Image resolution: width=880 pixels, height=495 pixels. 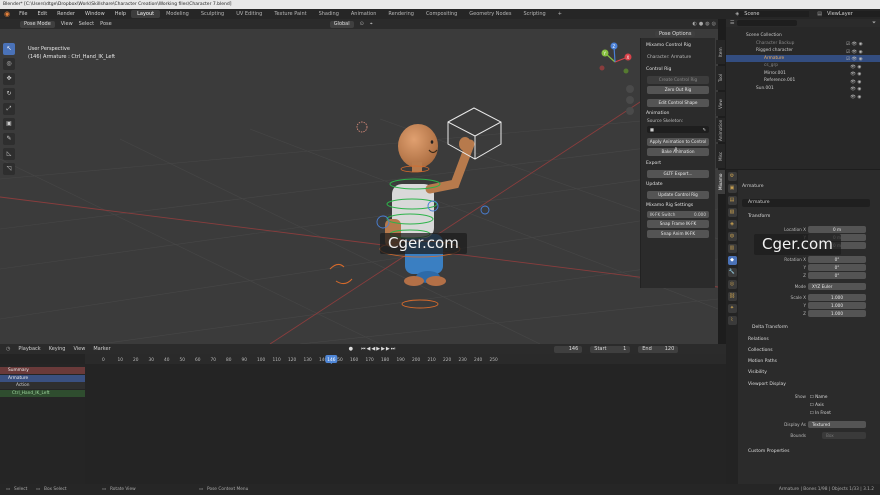 What do you see at coordinates (177, 14) in the screenshot?
I see `workspace-tab-modeling: Modeling` at bounding box center [177, 14].